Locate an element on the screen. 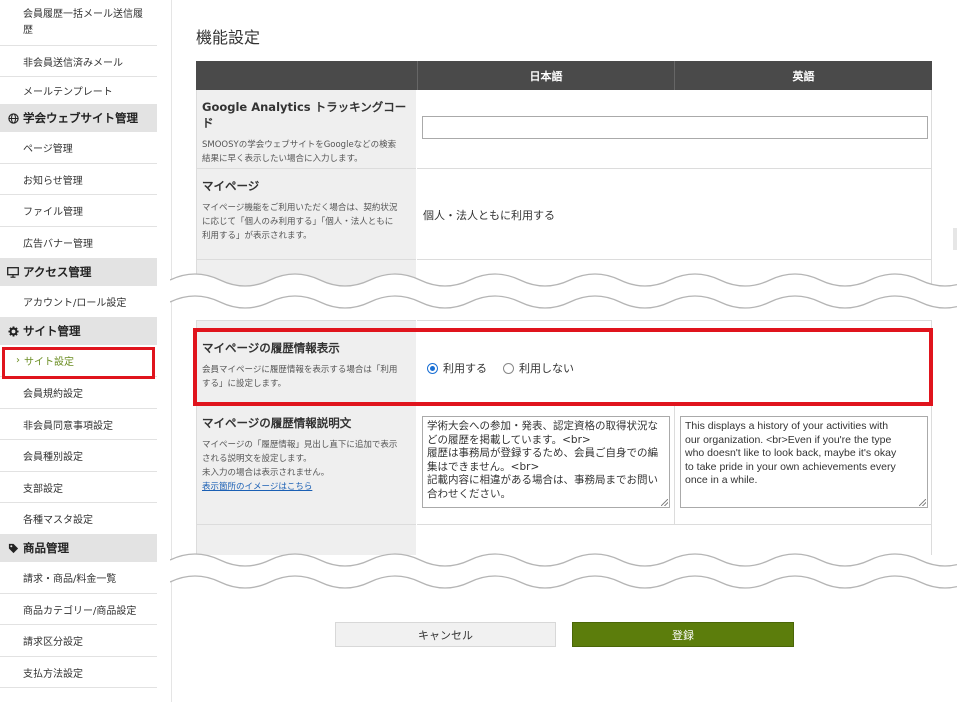 Image resolution: width=957 pixels, height=702 pixels. sidebar-section-access: アクセス管理 is located at coordinates (78, 272).